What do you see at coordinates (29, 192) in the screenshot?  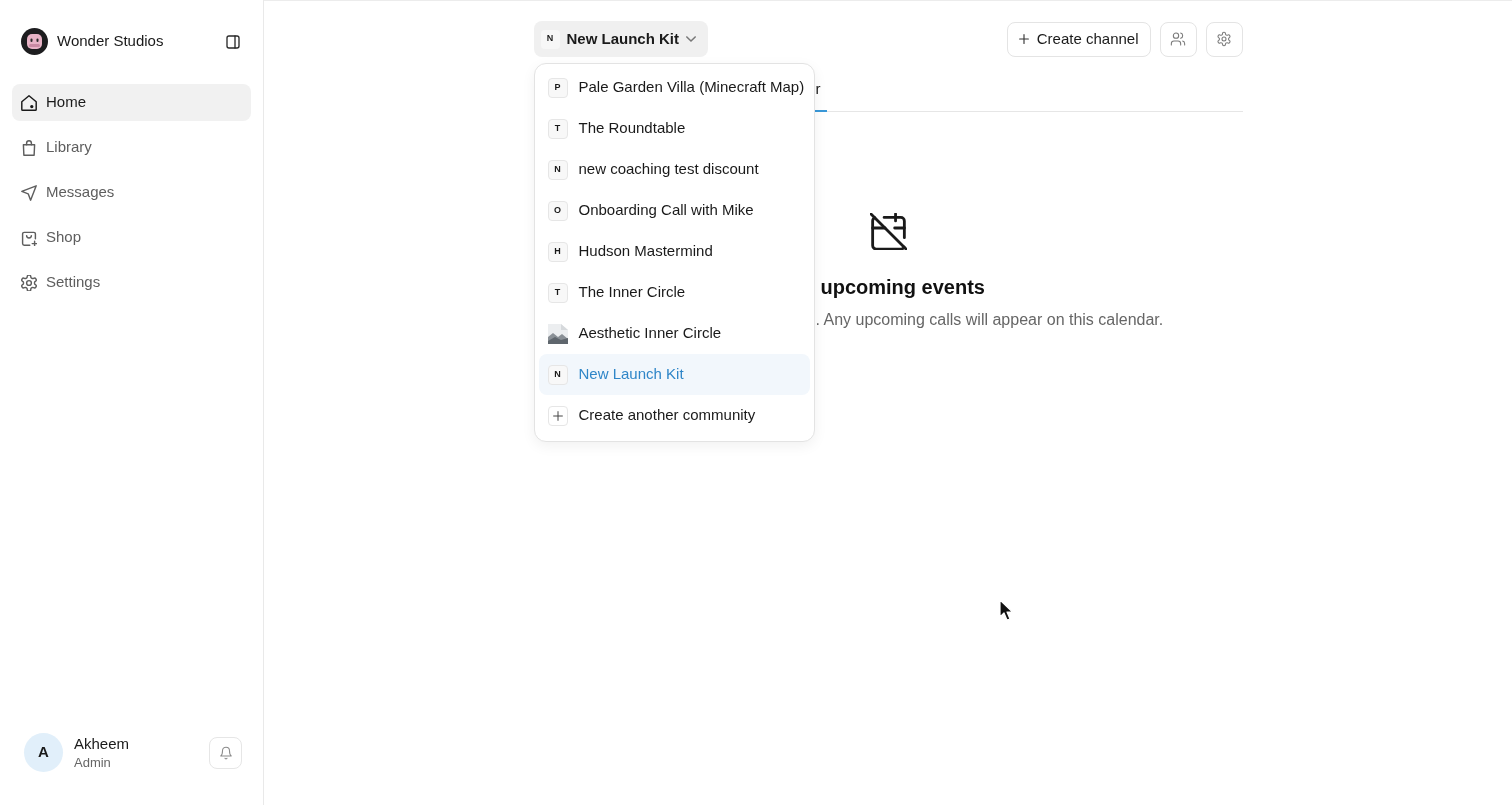 I see `paper-plane-icon` at bounding box center [29, 192].